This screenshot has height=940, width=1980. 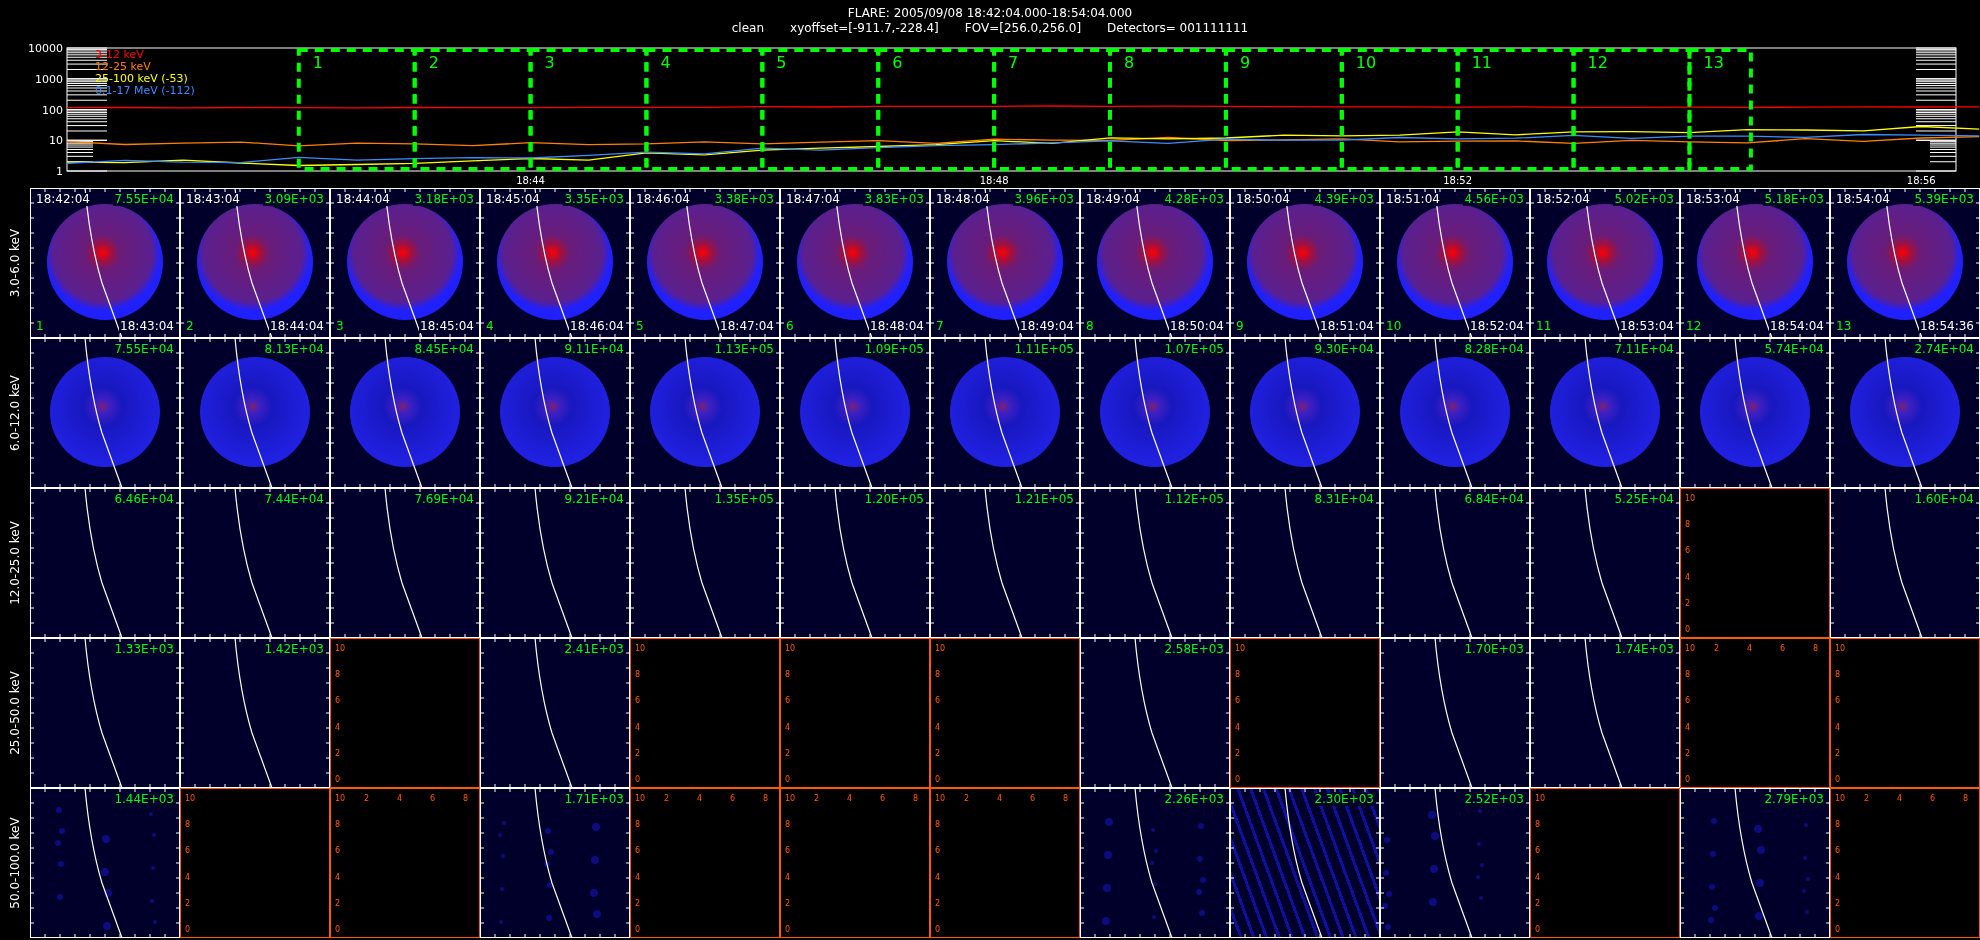 I want to click on index-label: 2, so click(x=190, y=326).